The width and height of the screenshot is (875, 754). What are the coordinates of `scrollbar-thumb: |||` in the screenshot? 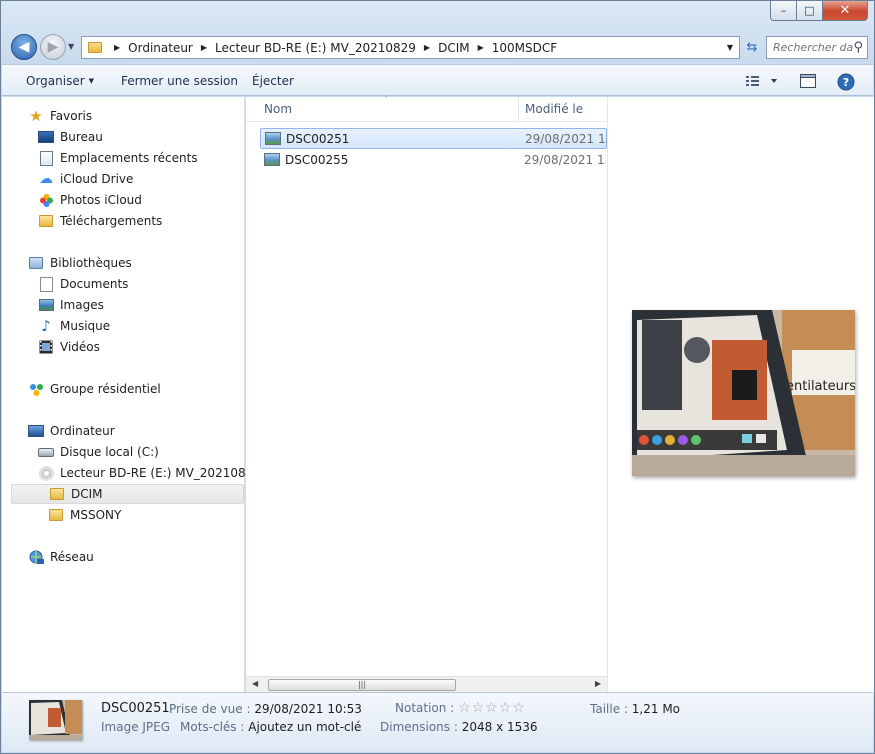 It's located at (362, 685).